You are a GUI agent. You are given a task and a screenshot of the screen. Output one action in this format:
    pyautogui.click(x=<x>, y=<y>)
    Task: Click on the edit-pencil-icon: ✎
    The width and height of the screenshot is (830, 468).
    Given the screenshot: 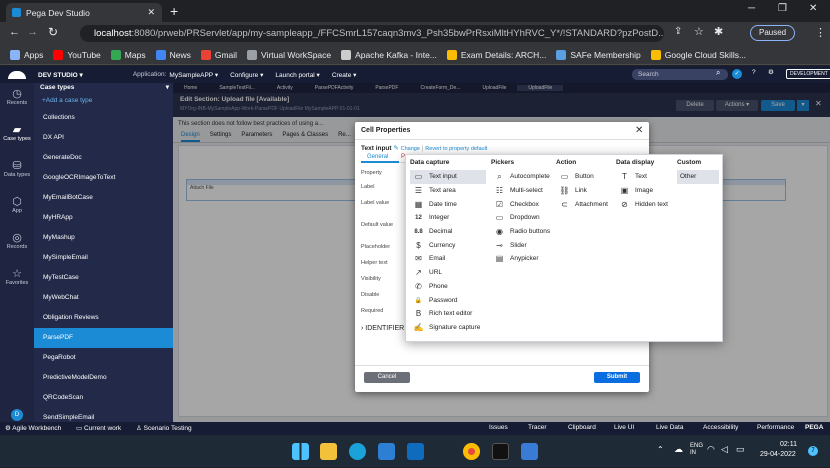 What is the action you would take?
    pyautogui.click(x=395, y=148)
    